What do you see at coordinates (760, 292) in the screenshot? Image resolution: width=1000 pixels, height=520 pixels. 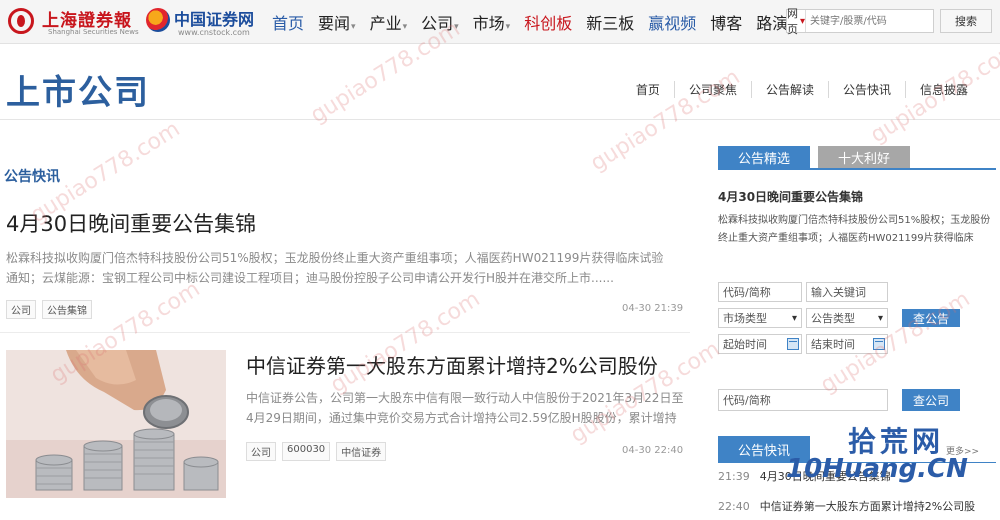 I see `code-field: 代码/简称` at bounding box center [760, 292].